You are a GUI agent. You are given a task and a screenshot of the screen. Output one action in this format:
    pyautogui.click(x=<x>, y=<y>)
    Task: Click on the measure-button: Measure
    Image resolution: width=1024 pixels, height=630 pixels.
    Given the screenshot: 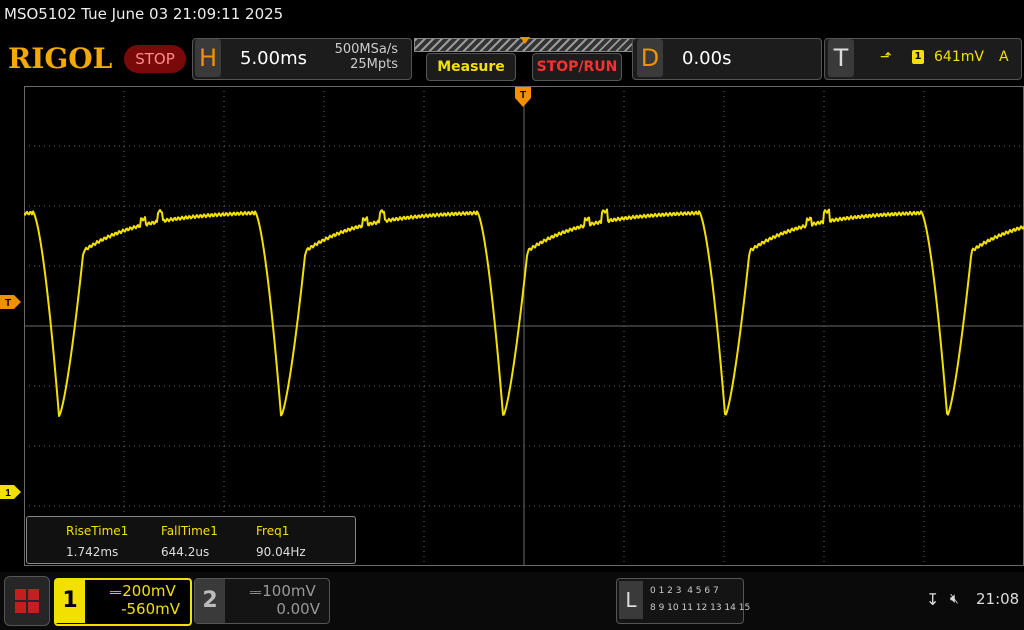 What is the action you would take?
    pyautogui.click(x=471, y=67)
    